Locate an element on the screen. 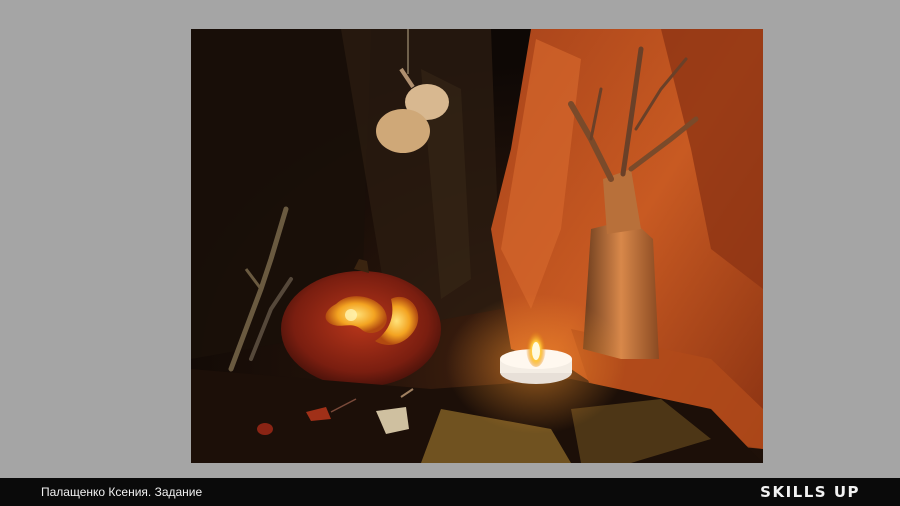  author-caption: Палащенко Ксения. Задание is located at coordinates (122, 492).